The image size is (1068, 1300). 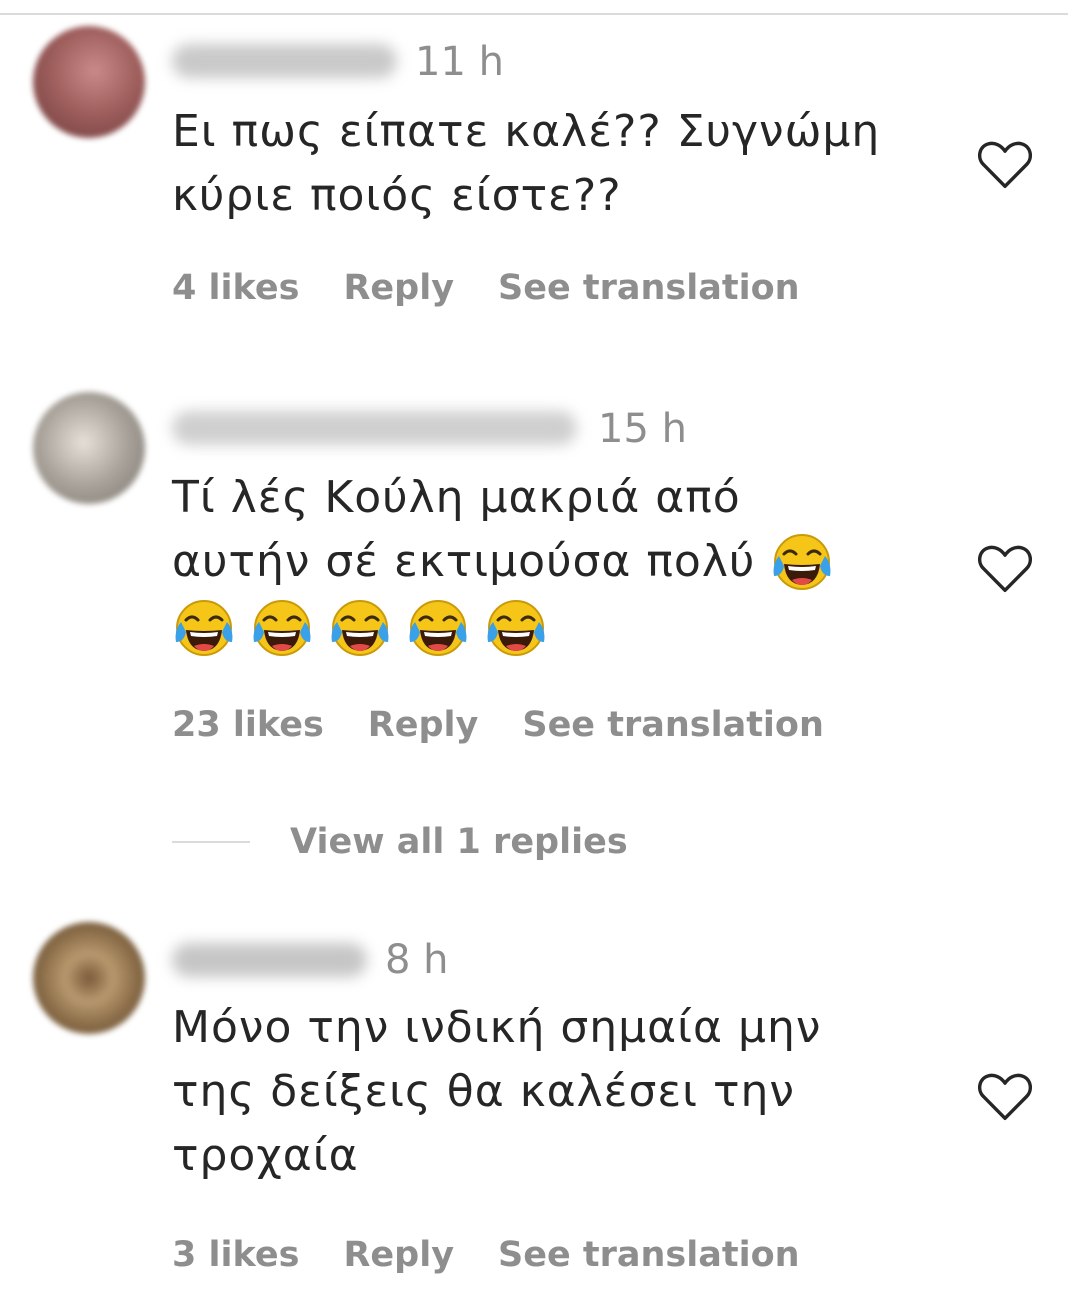 What do you see at coordinates (459, 62) in the screenshot?
I see `comment-time: 11 h` at bounding box center [459, 62].